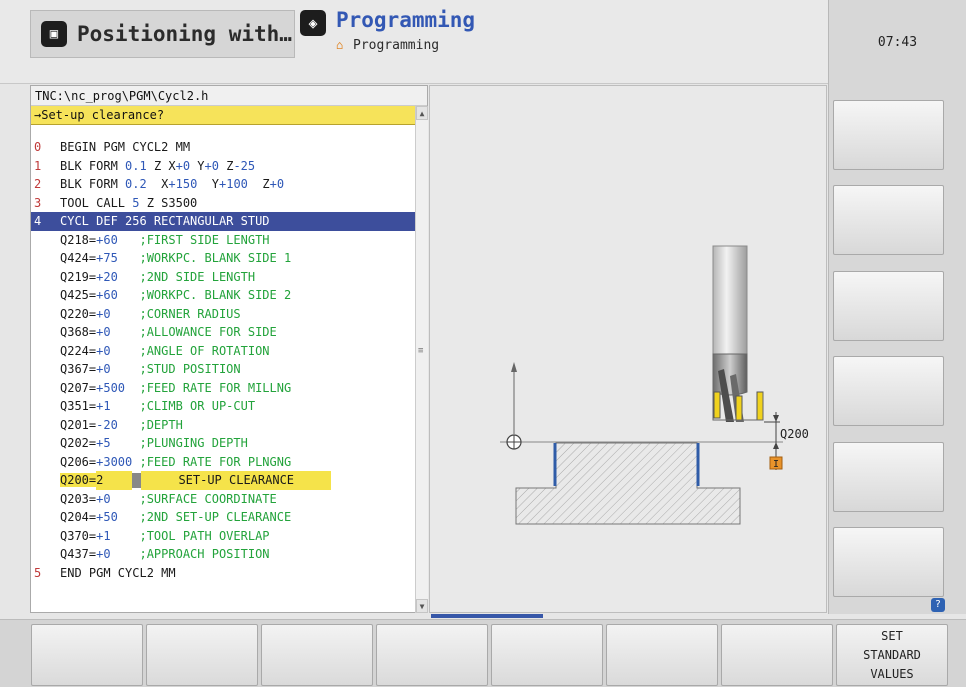  I want to click on program-line: 1 BLK FORM 0.1 Z X+0 Y+0 Z-25, so click(223, 166).